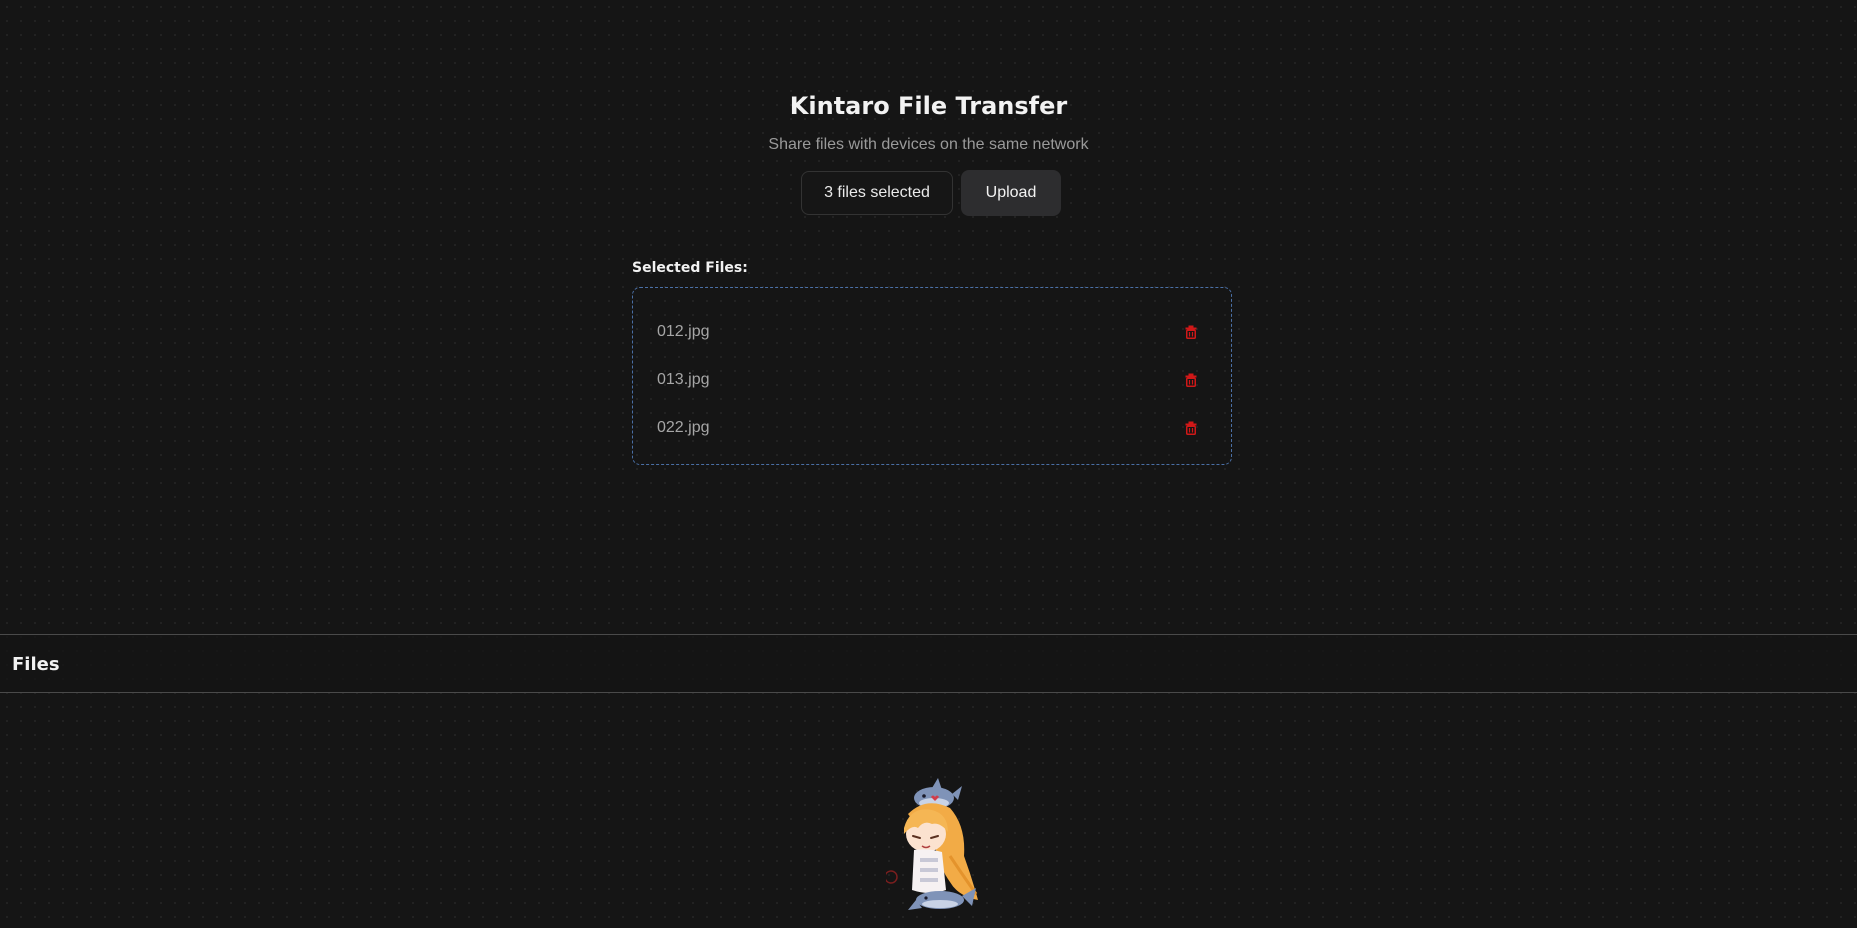 The height and width of the screenshot is (928, 1857). Describe the element at coordinates (1011, 193) in the screenshot. I see `upload-button: Upload` at that location.